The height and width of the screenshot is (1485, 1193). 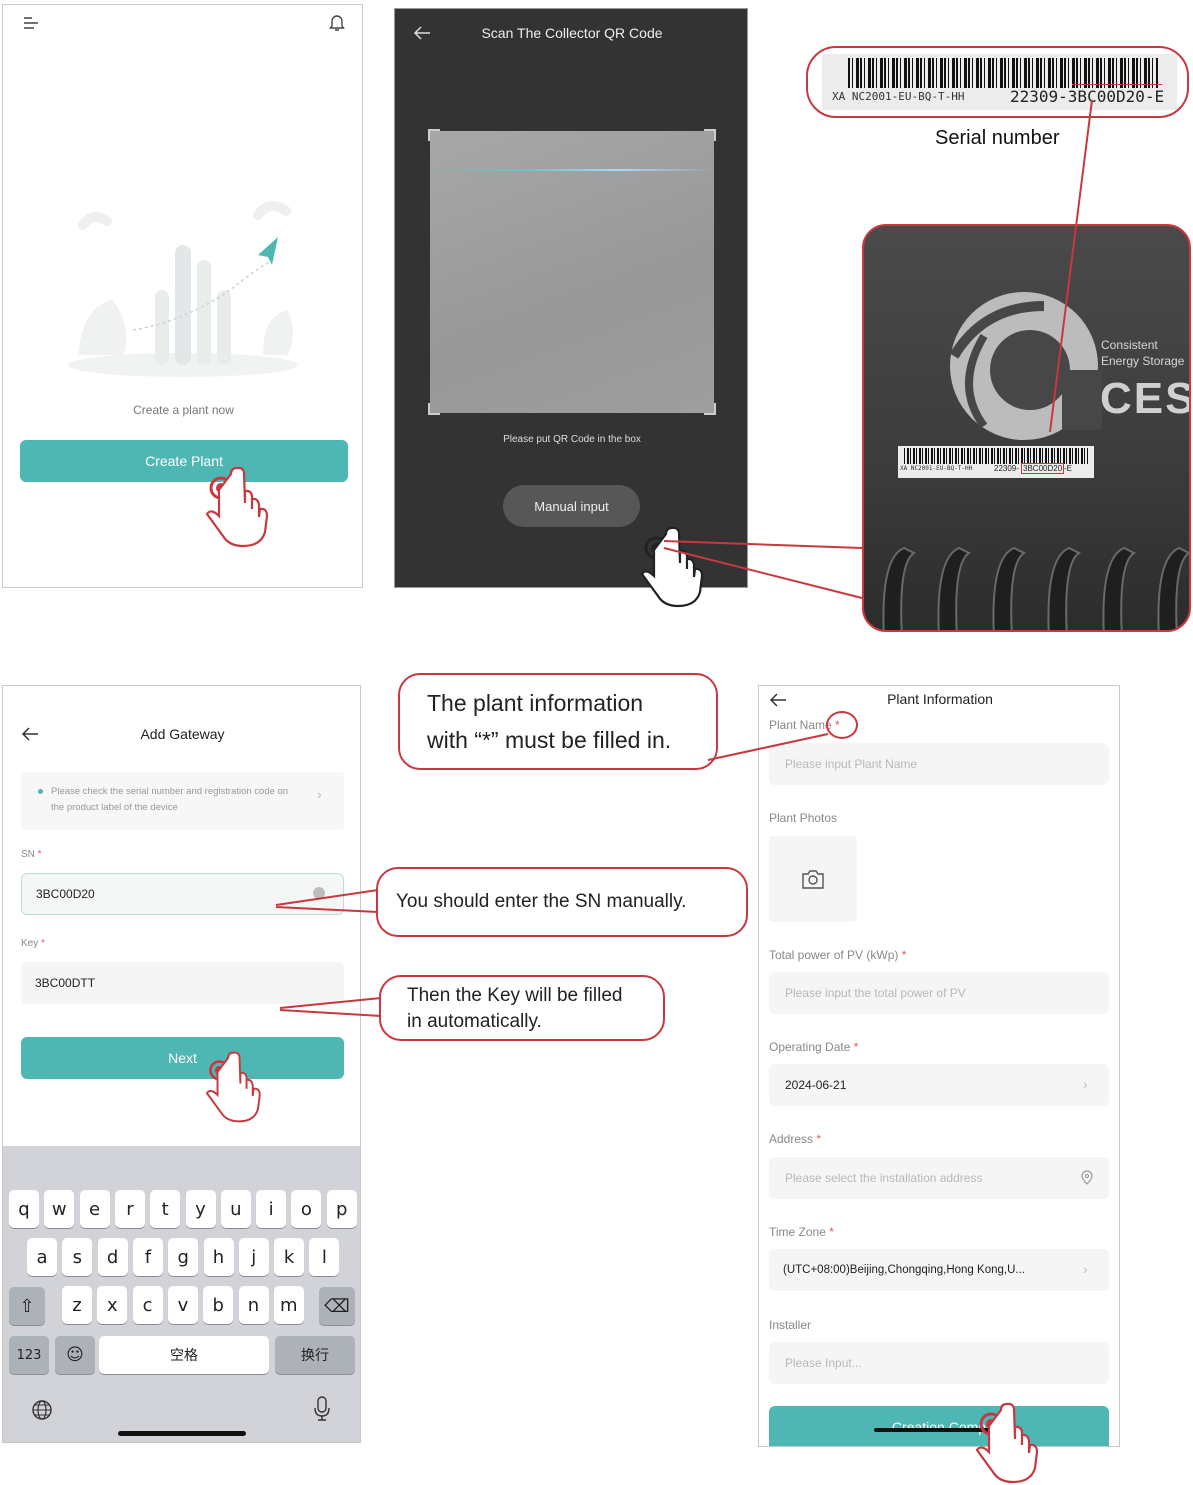 What do you see at coordinates (768, 747) in the screenshot?
I see `connector-required-to-field` at bounding box center [768, 747].